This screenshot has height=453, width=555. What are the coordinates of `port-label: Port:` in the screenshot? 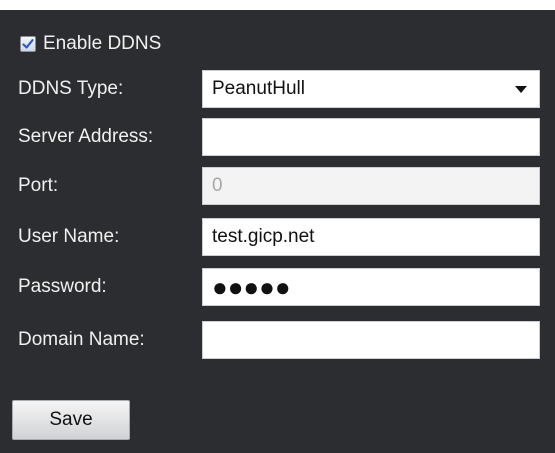 It's located at (38, 185).